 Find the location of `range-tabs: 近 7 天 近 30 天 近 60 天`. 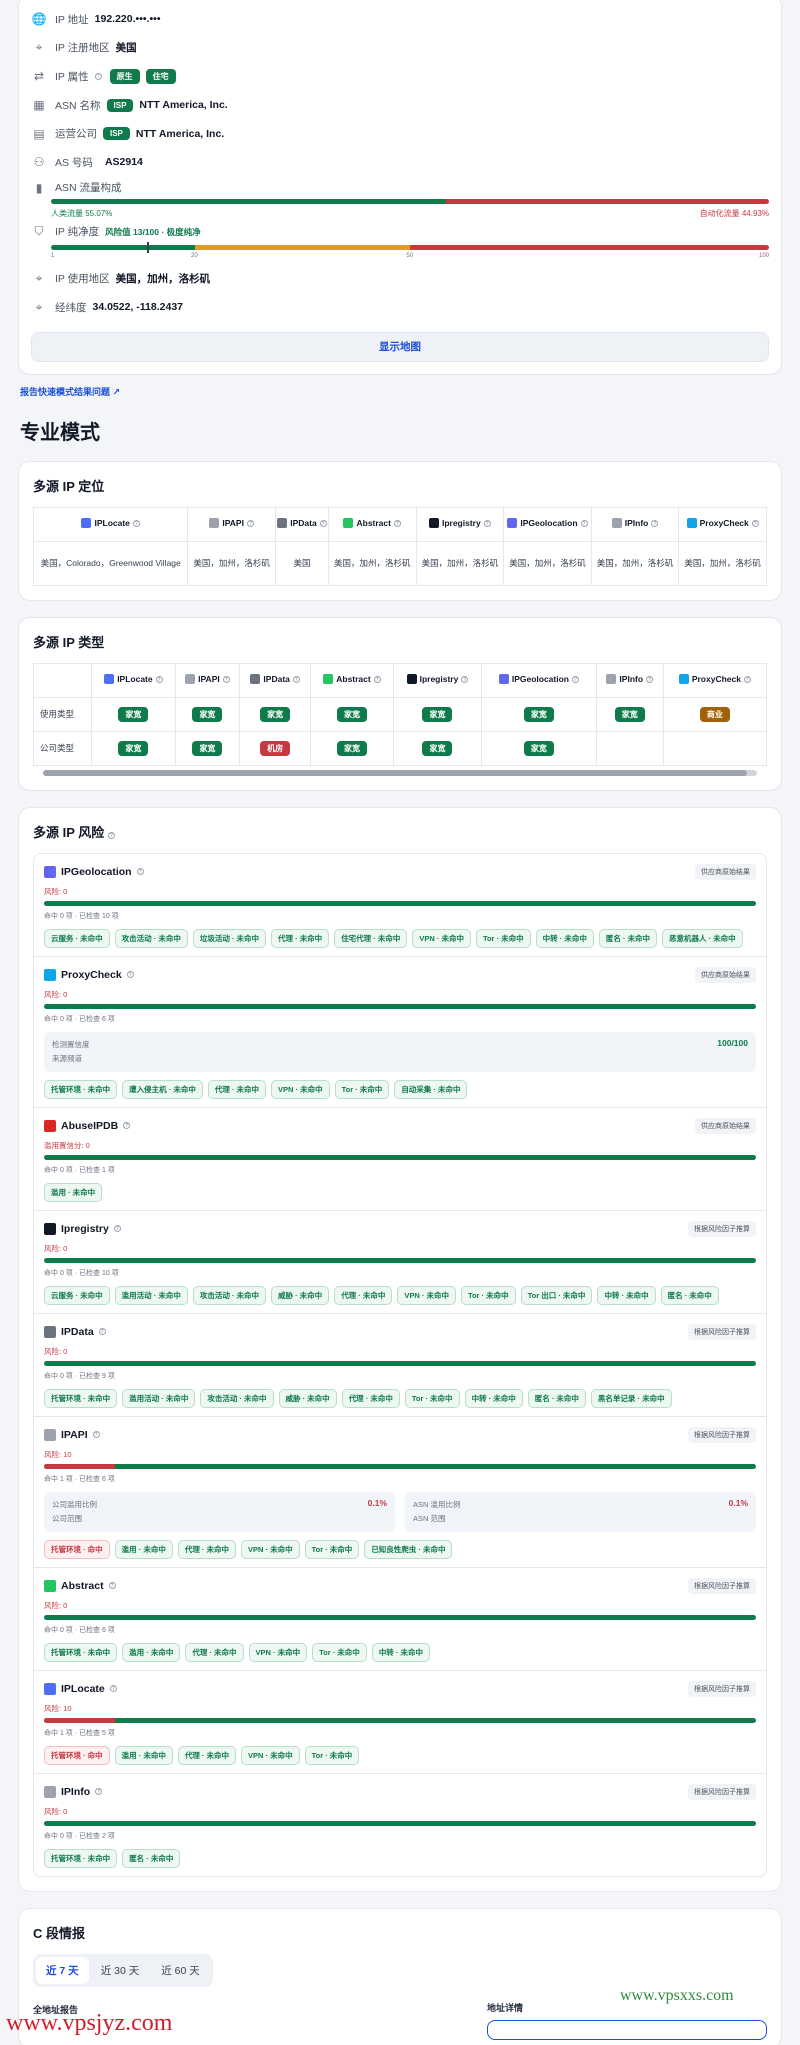

range-tabs: 近 7 天 近 30 天 近 60 天 is located at coordinates (123, 1970).